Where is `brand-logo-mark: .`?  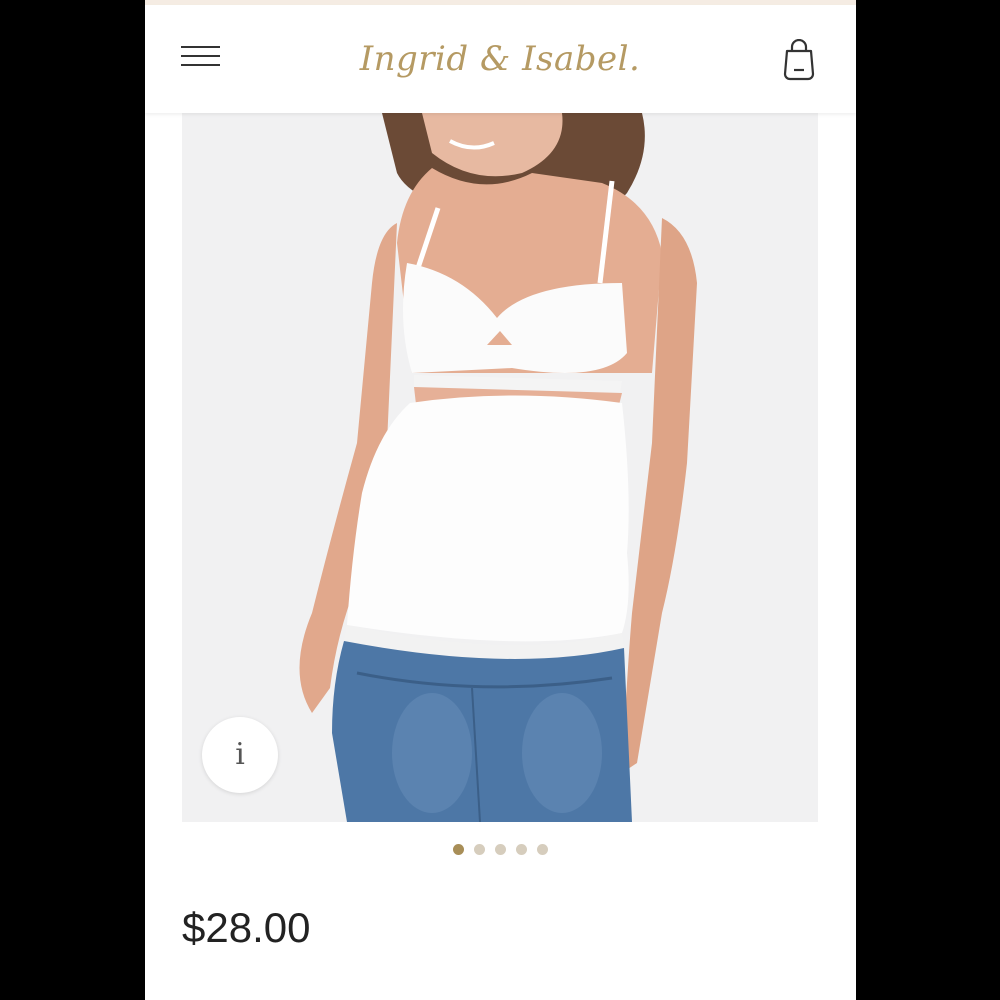
brand-logo-mark: . is located at coordinates (634, 59).